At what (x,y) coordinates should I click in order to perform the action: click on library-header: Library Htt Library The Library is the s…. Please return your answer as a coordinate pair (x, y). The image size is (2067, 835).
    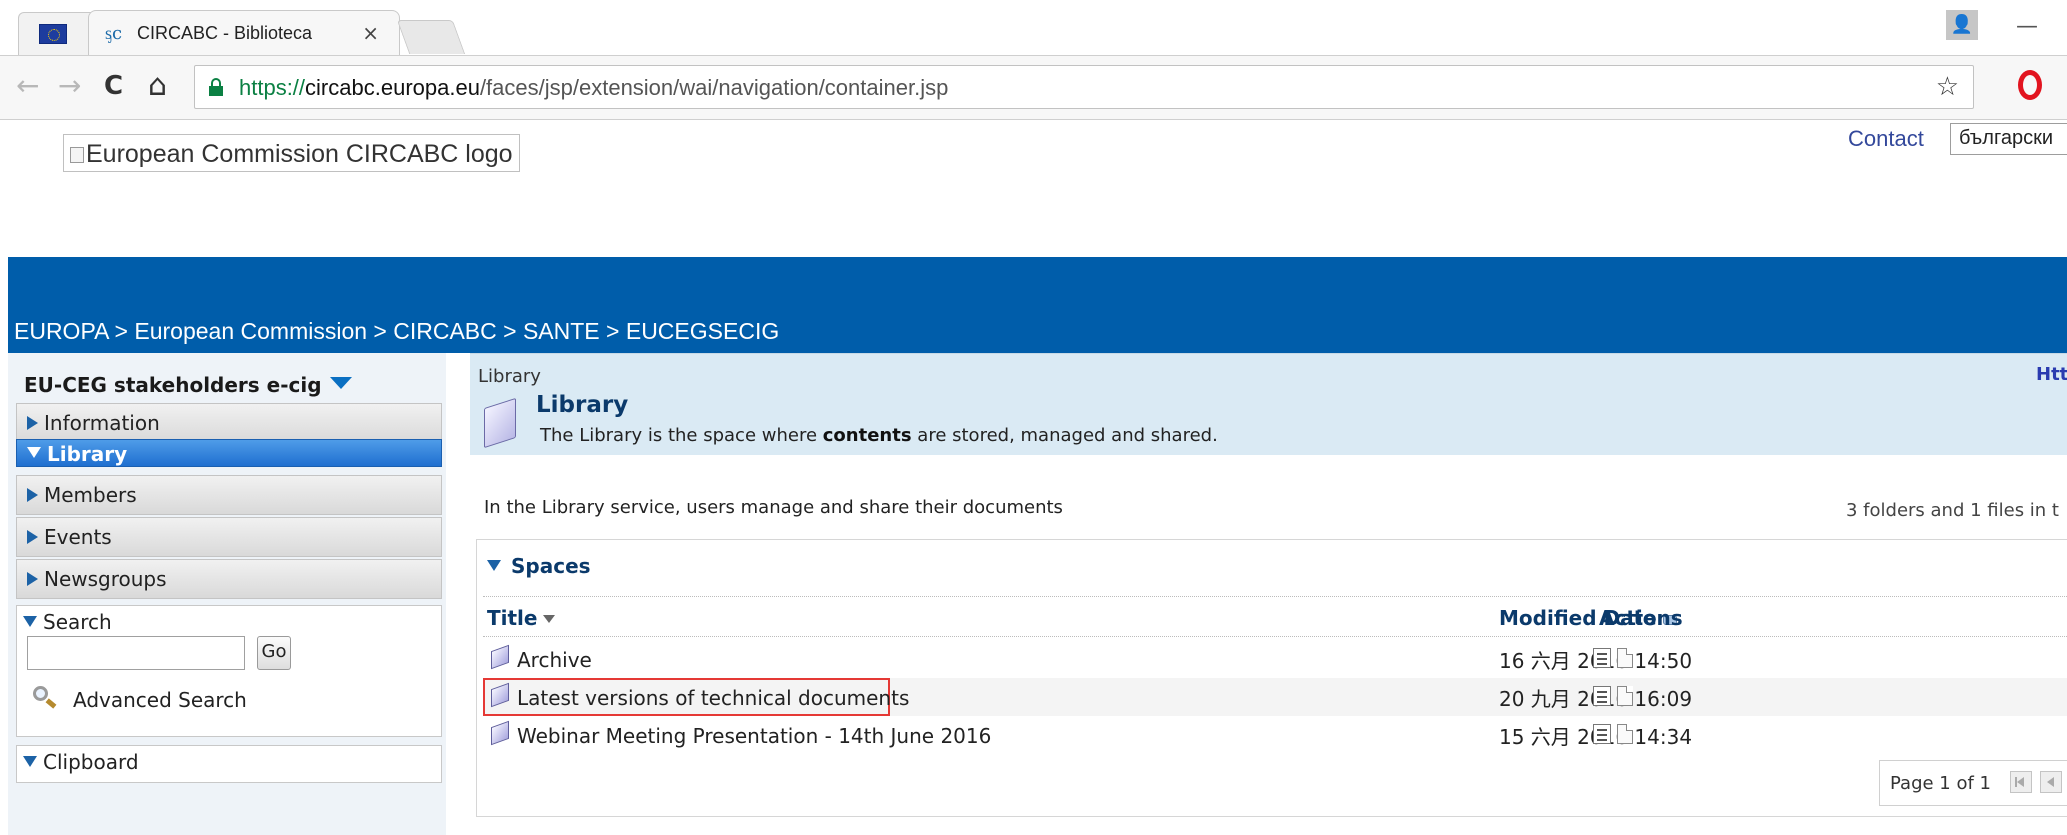
    Looking at the image, I should click on (1268, 404).